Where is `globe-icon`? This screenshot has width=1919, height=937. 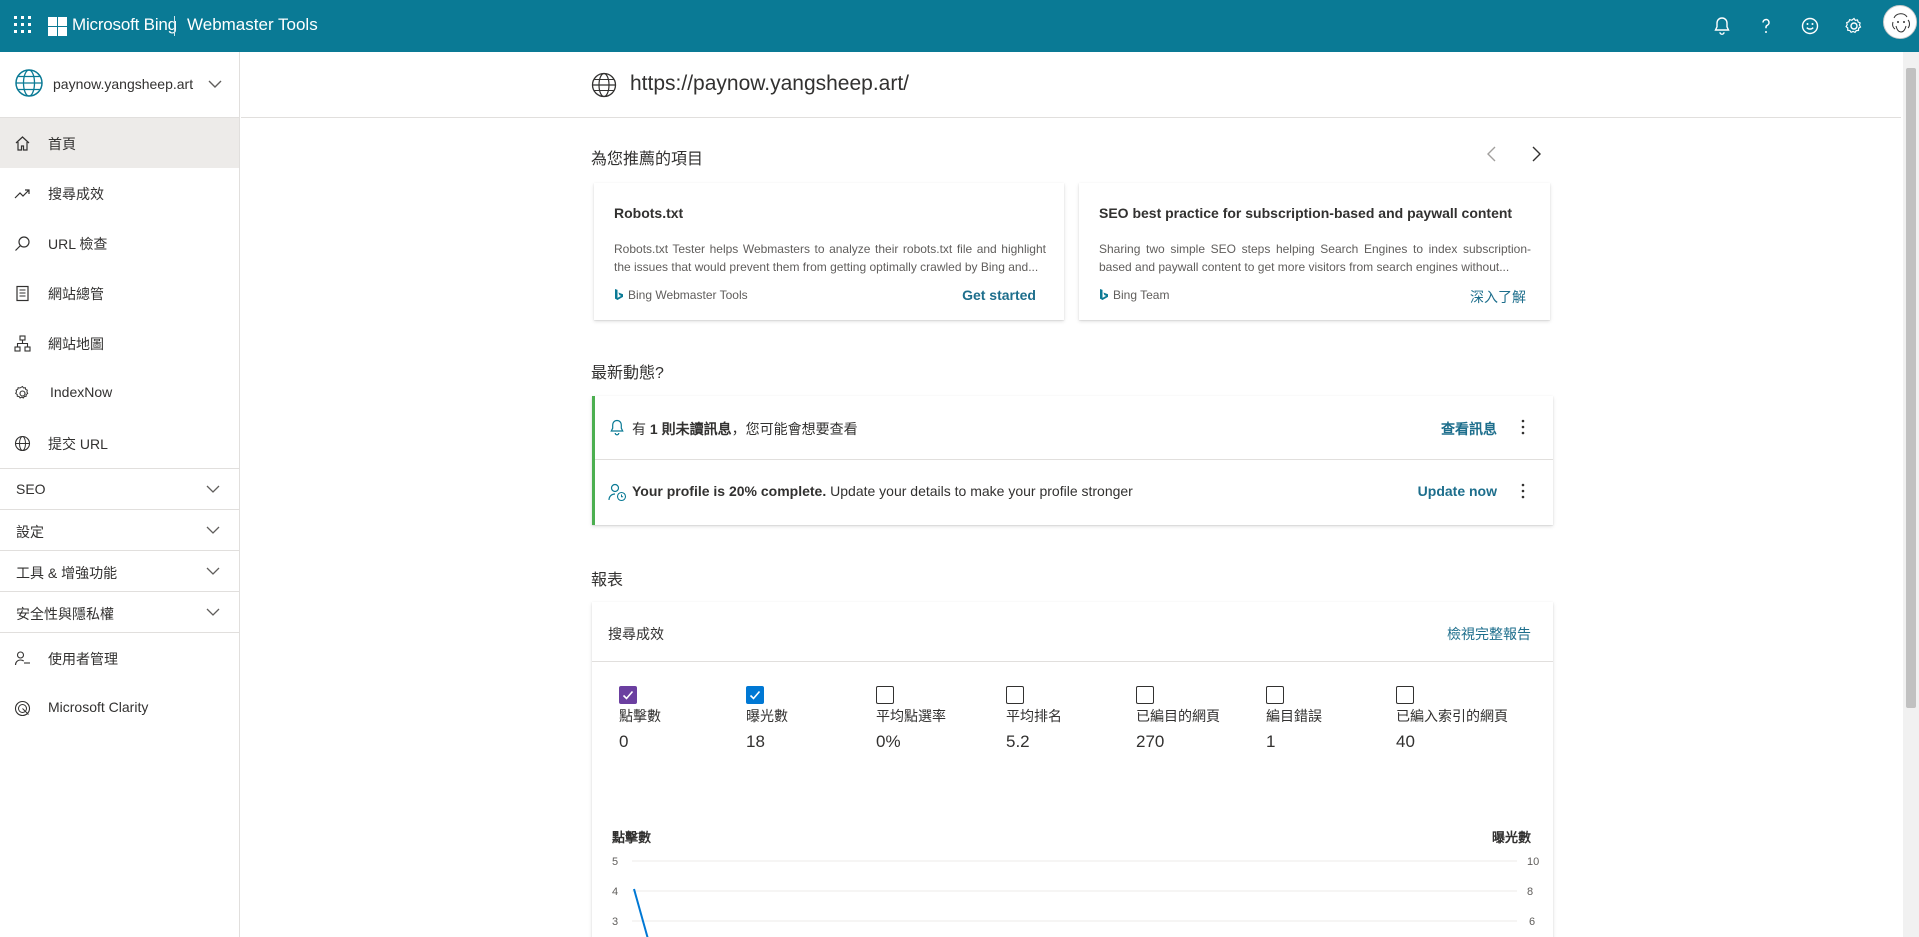 globe-icon is located at coordinates (29, 83).